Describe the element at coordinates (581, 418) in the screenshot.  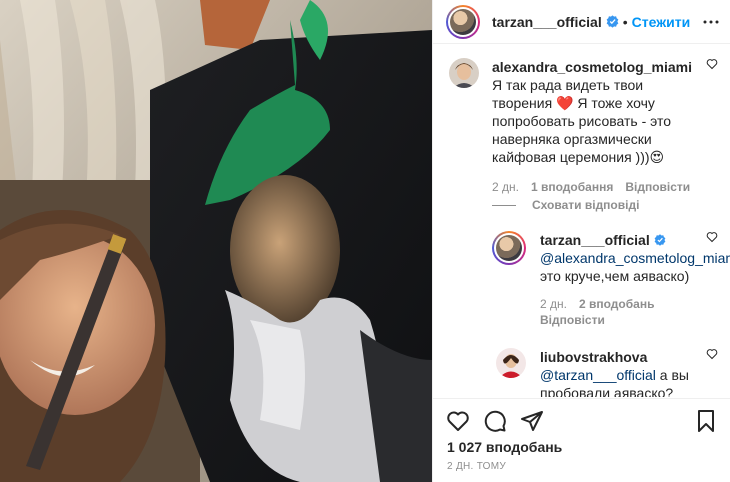
I see `post-actions-bar` at that location.